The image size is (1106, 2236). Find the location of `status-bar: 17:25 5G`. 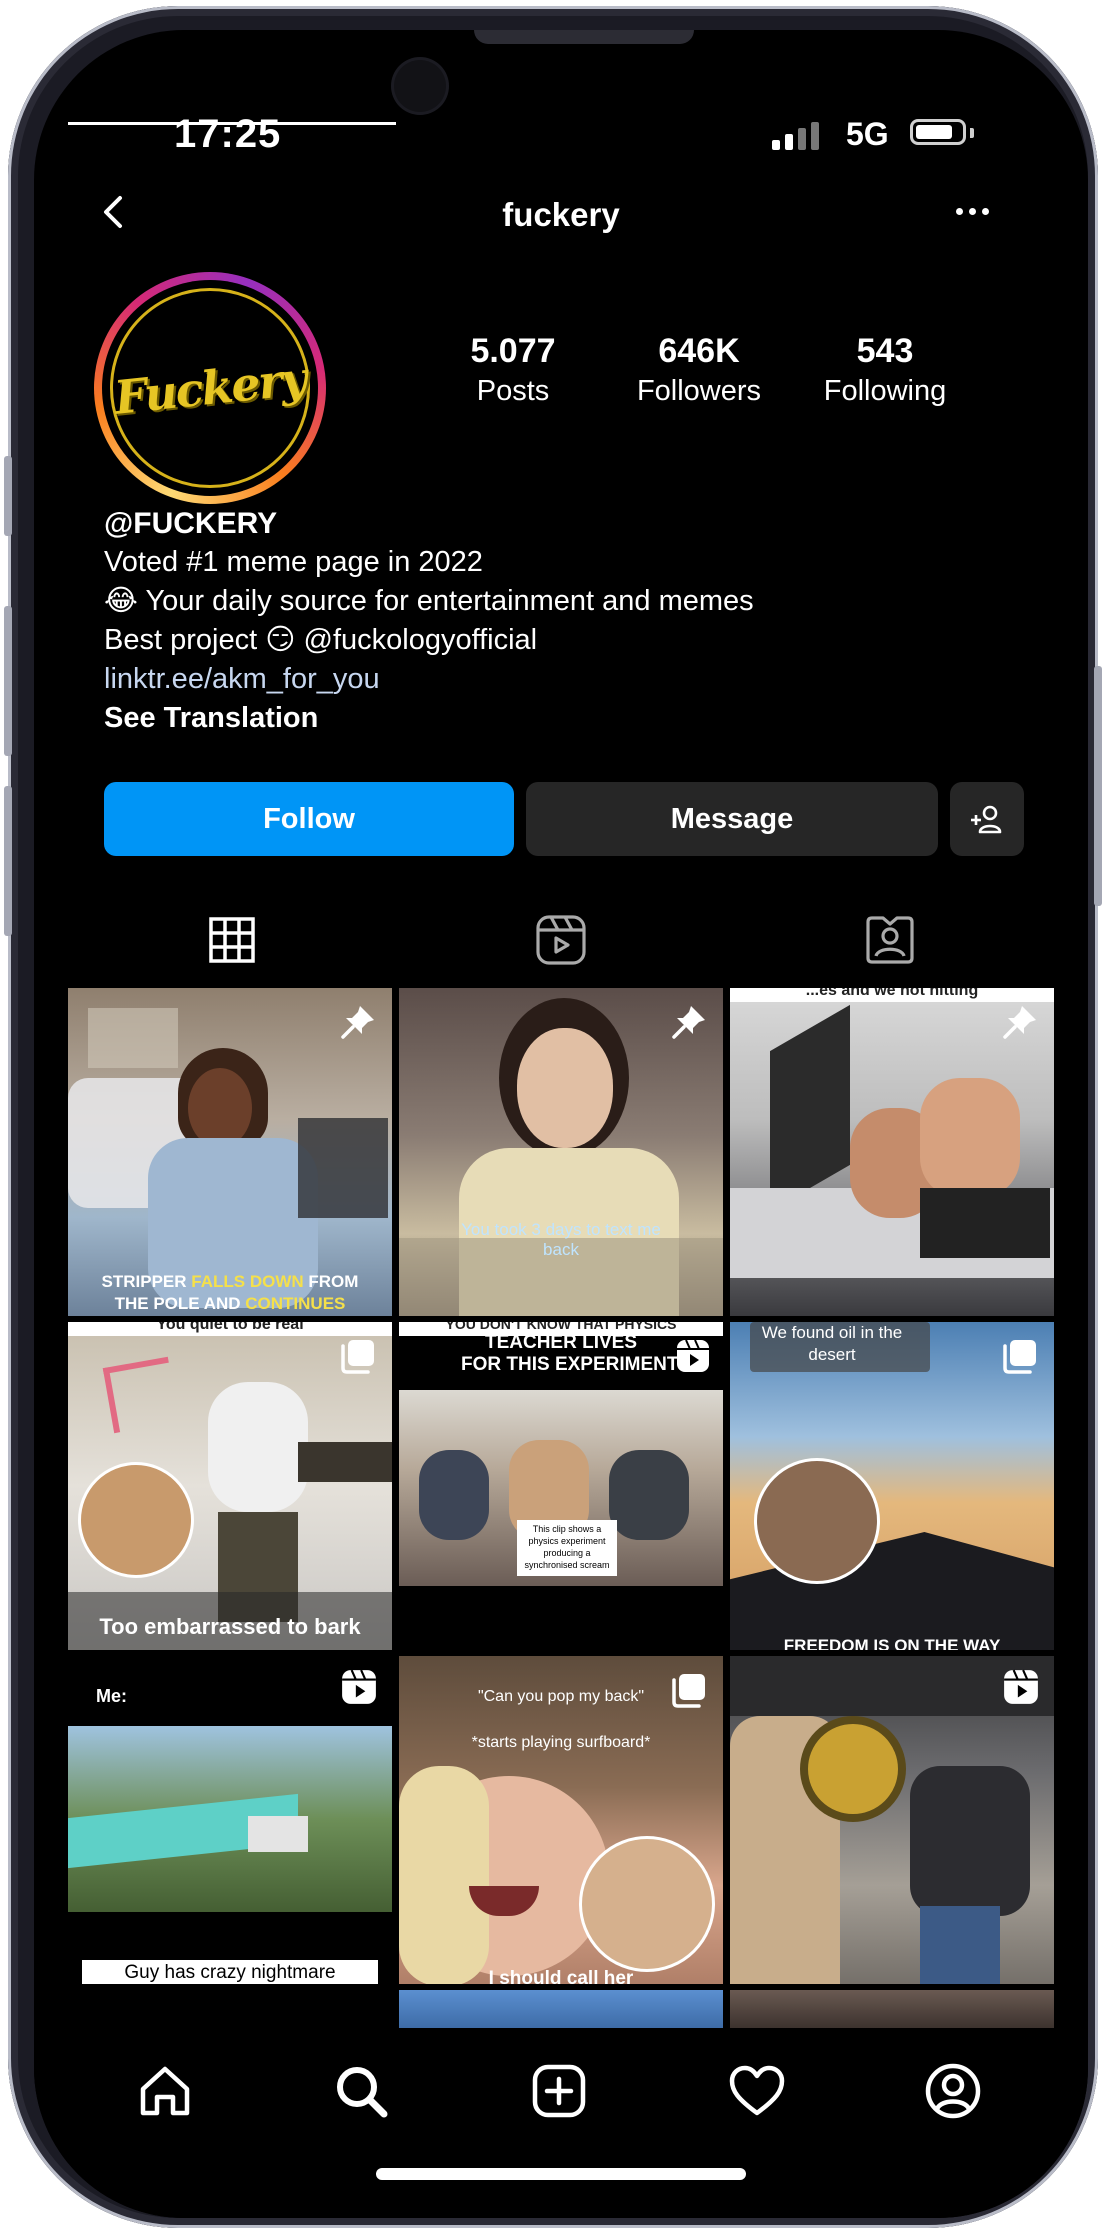

status-bar: 17:25 5G is located at coordinates (561, 123).